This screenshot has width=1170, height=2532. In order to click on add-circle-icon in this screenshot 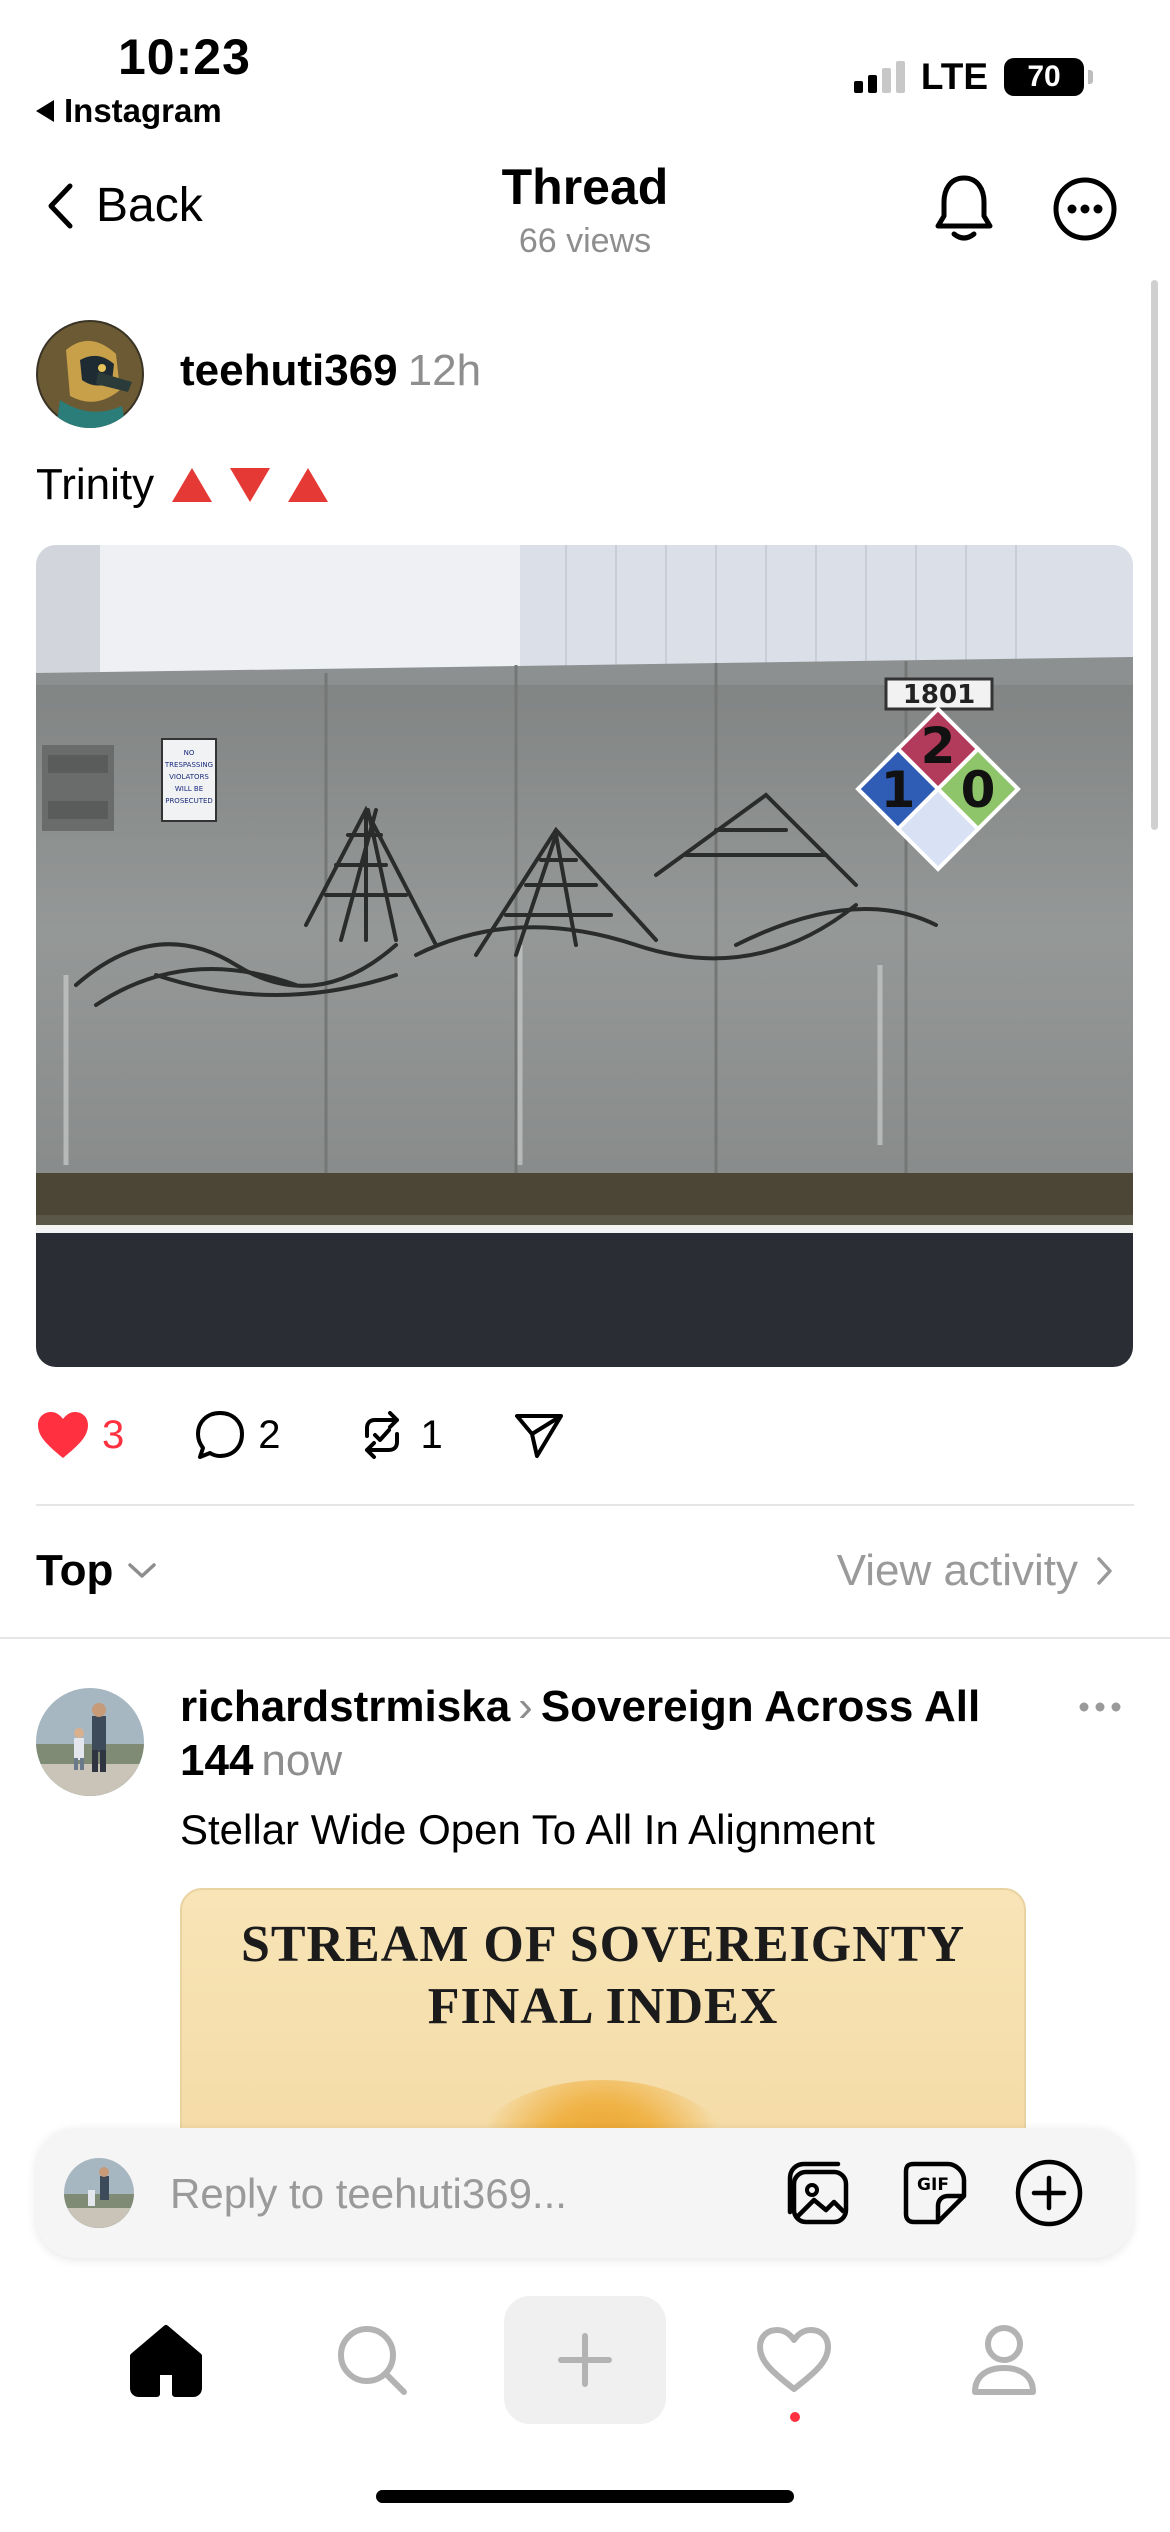, I will do `click(1049, 2193)`.